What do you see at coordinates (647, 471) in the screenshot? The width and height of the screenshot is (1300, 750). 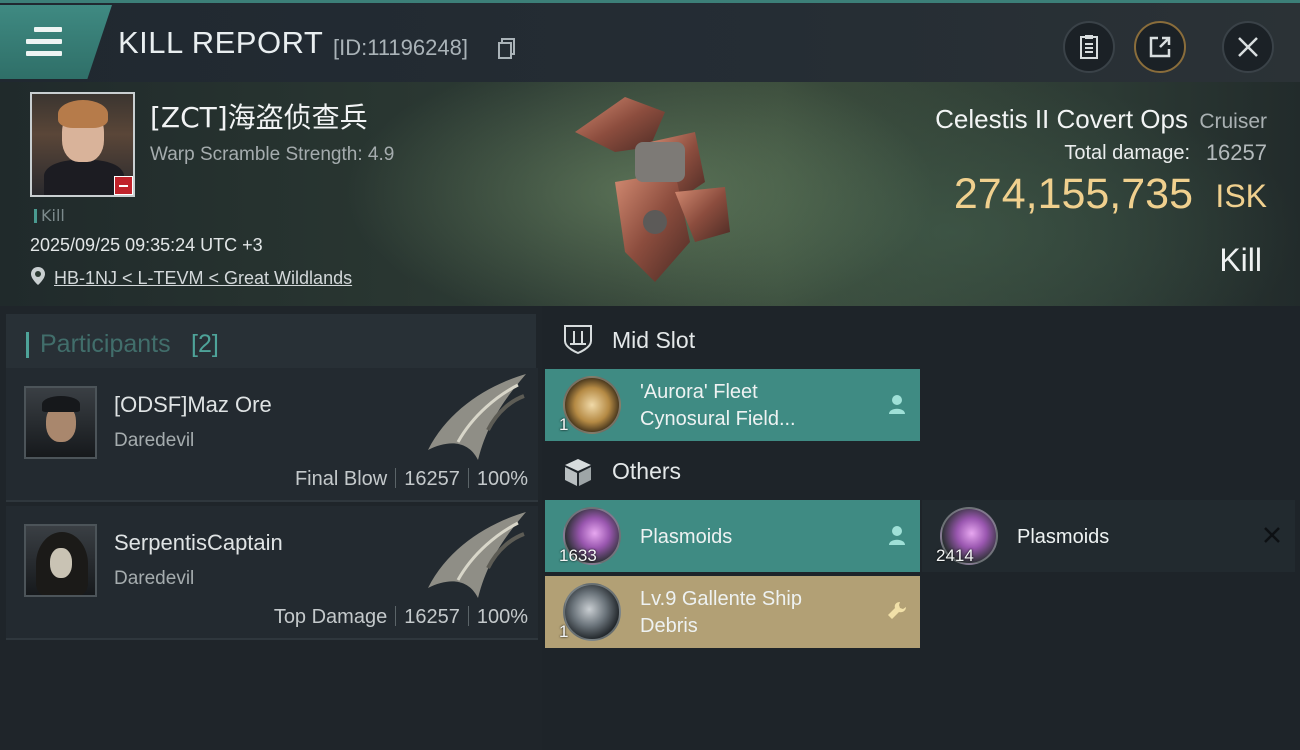 I see `others-title: Others` at bounding box center [647, 471].